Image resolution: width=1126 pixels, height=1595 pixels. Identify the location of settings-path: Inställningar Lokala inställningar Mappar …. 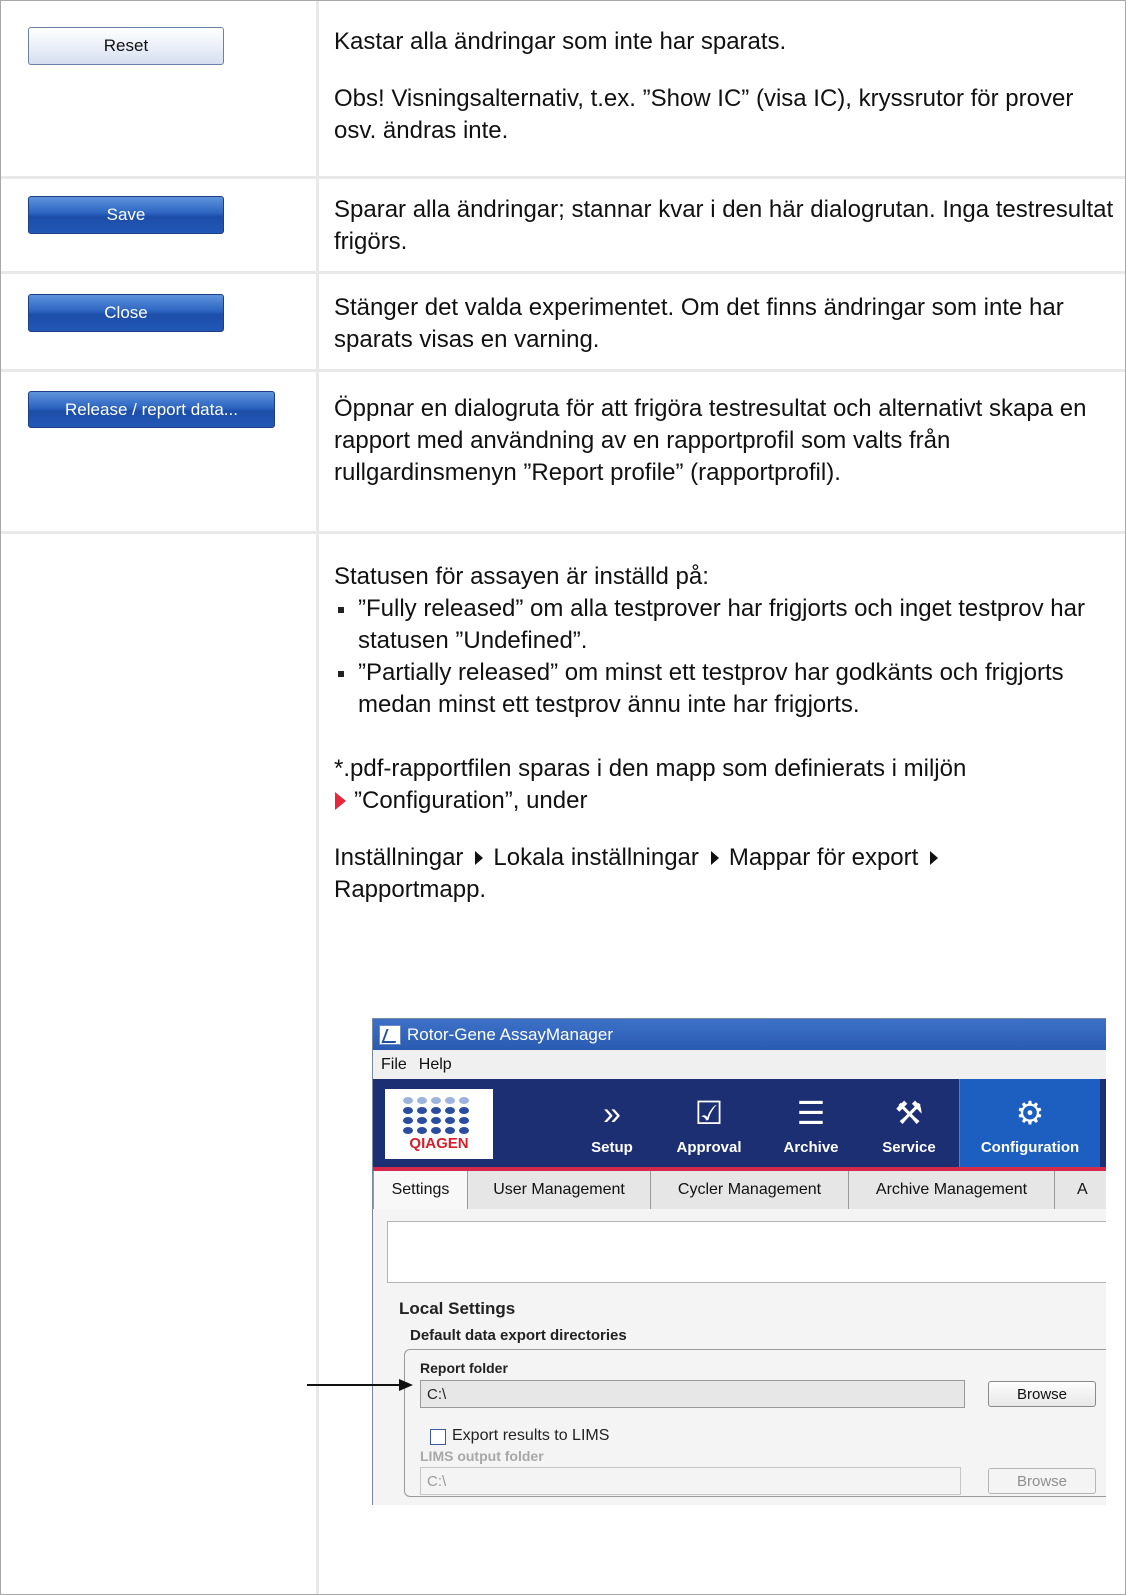
(714, 874).